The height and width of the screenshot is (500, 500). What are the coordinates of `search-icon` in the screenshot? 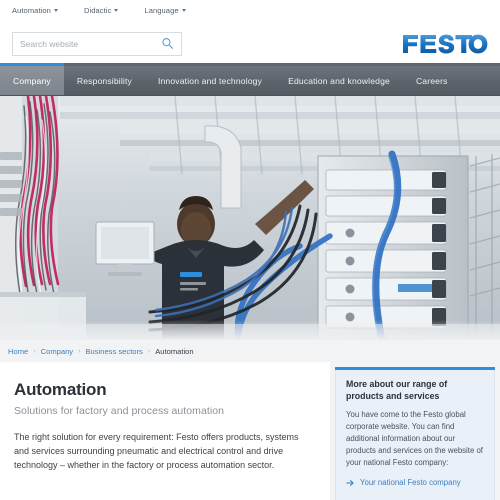 It's located at (167, 43).